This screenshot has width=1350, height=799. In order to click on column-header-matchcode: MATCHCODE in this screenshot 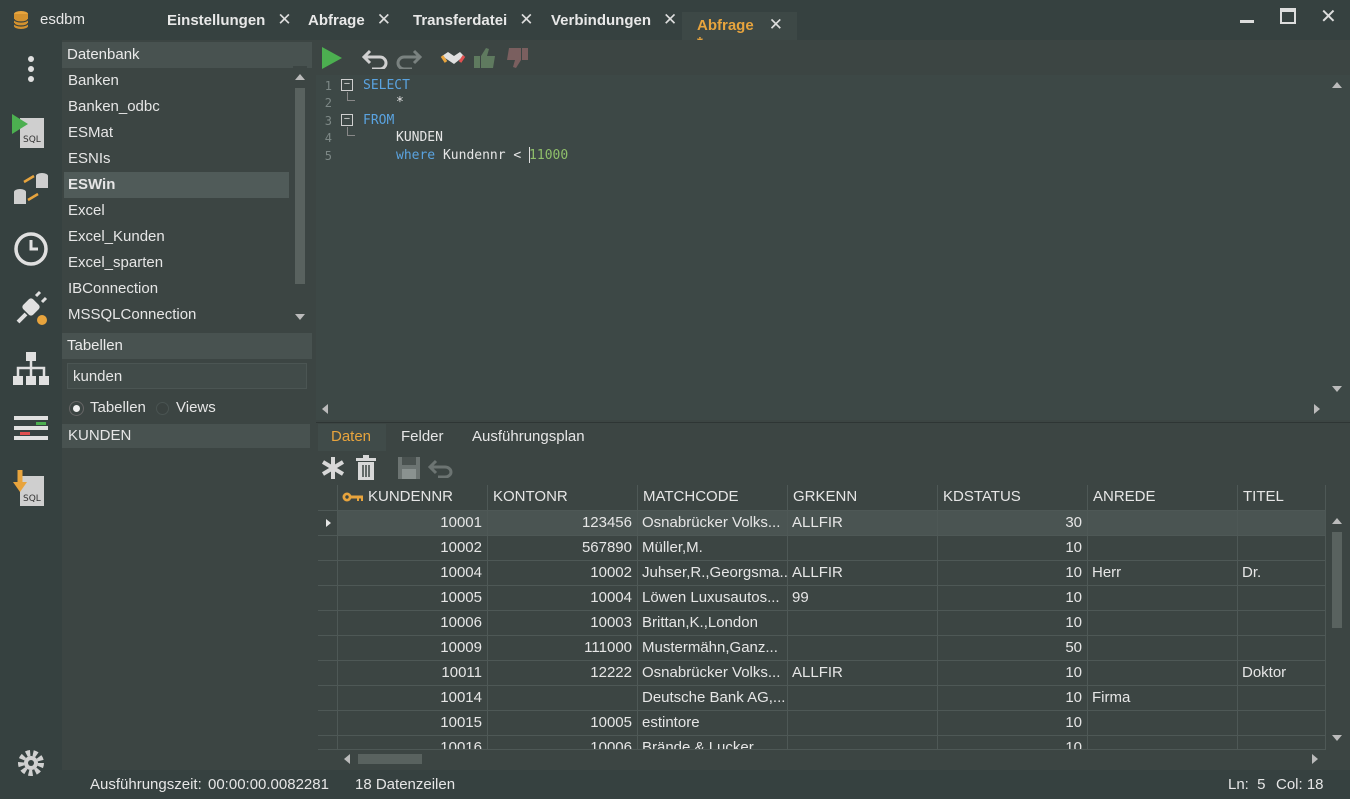, I will do `click(713, 498)`.